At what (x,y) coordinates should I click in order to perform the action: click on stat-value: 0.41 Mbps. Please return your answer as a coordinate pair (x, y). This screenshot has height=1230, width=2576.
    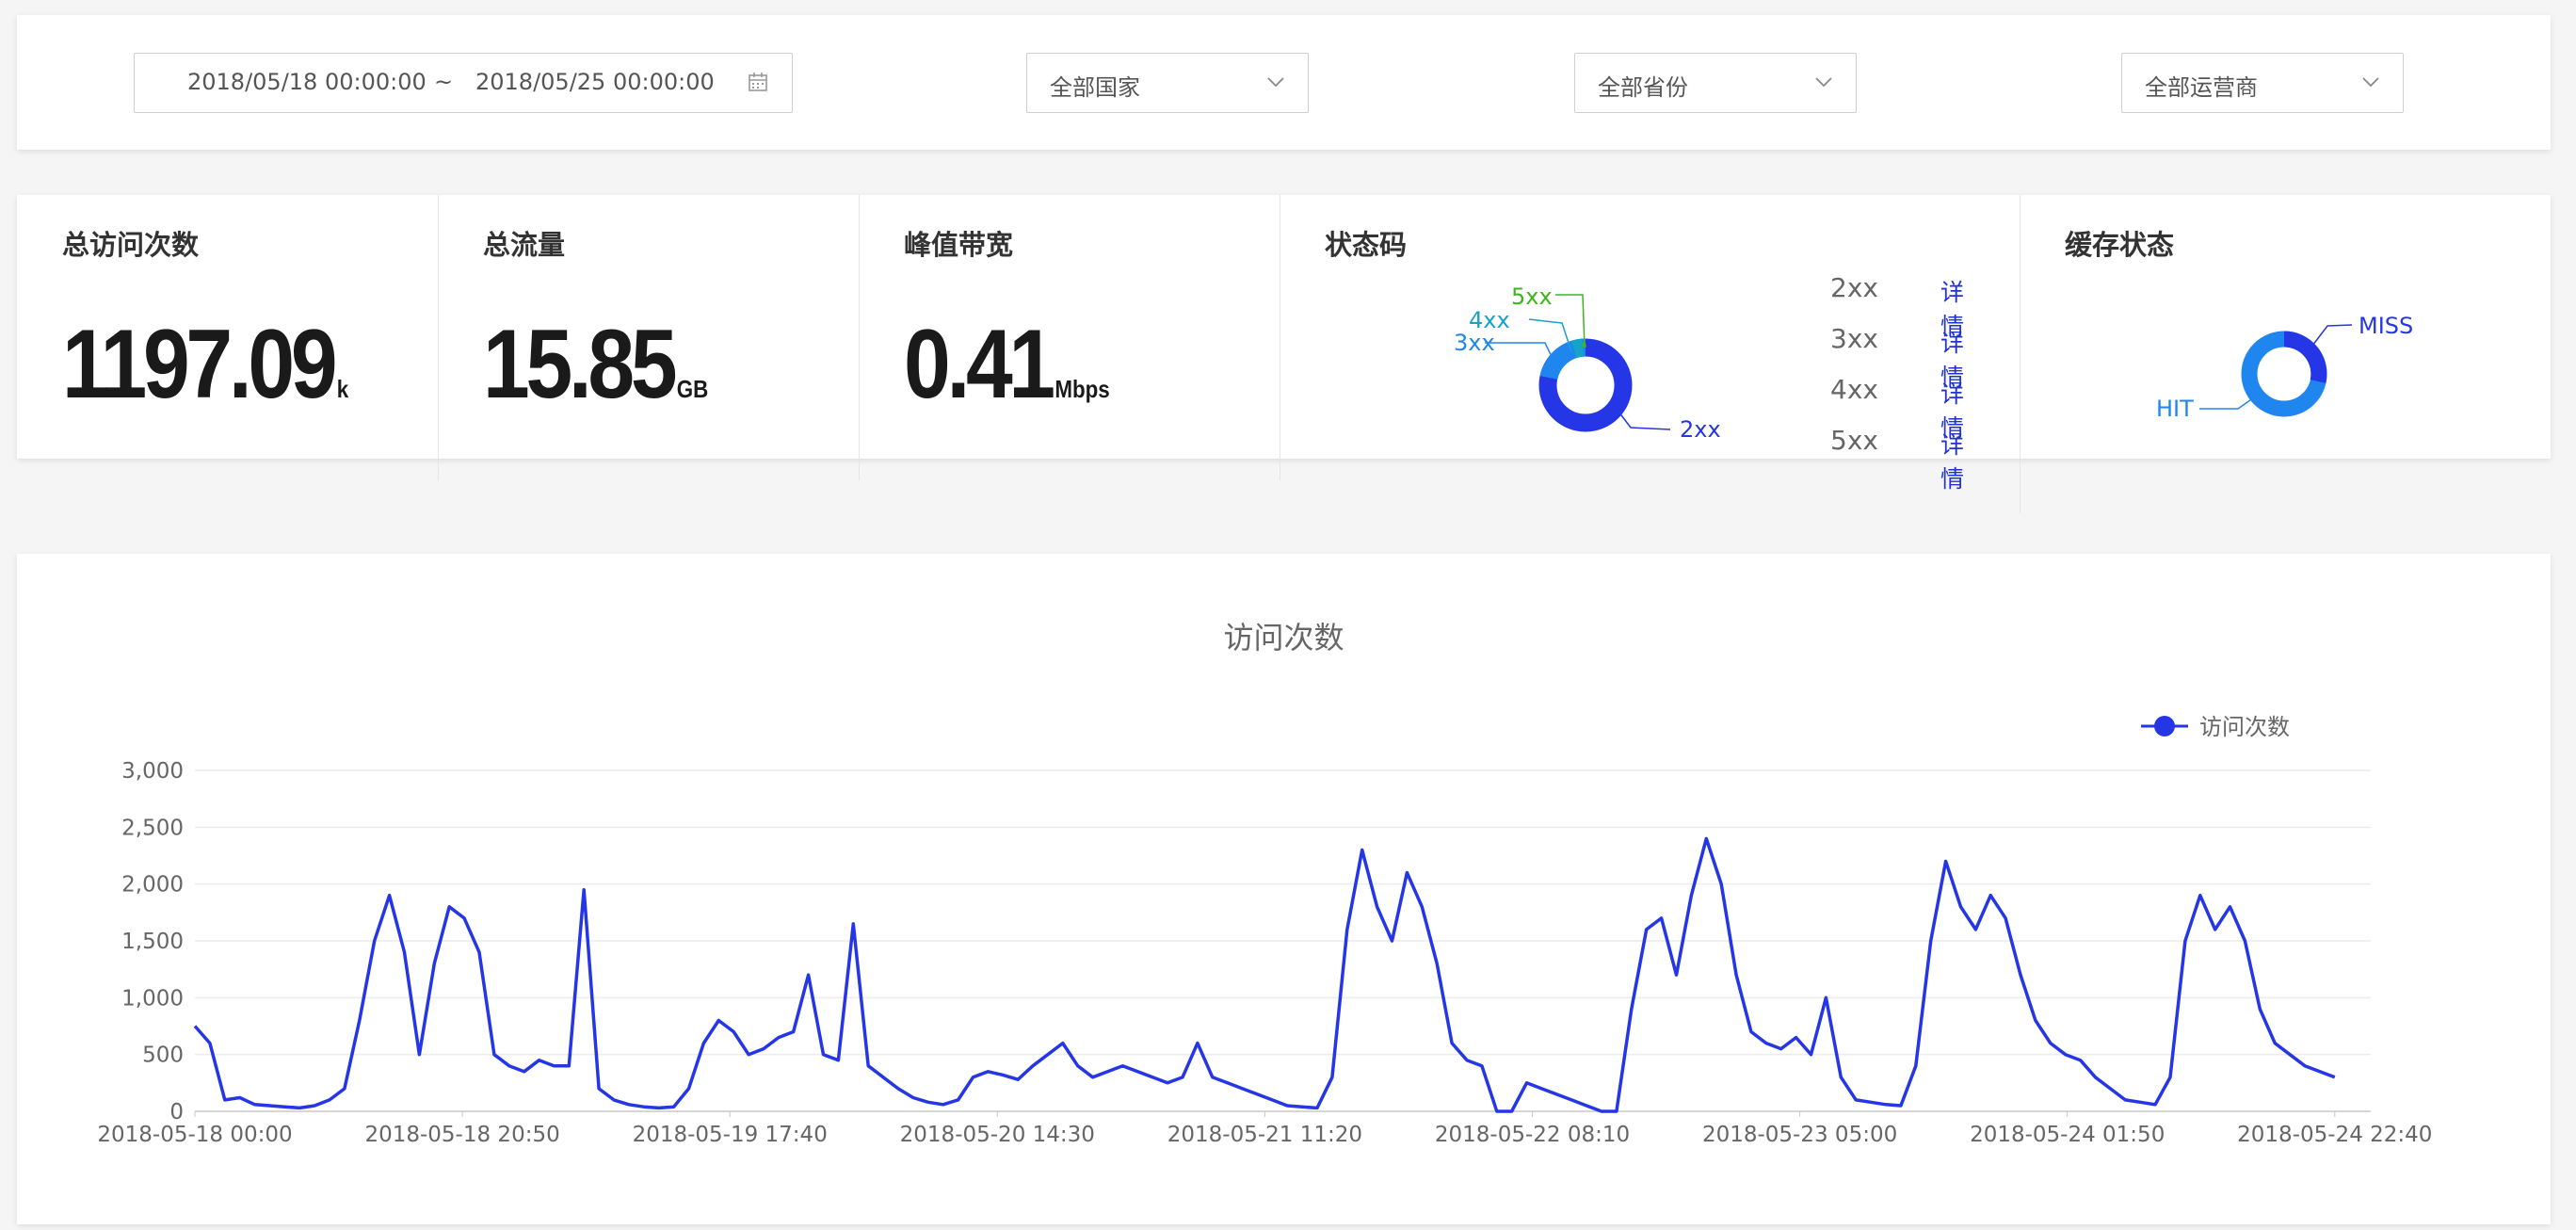
    Looking at the image, I should click on (1007, 364).